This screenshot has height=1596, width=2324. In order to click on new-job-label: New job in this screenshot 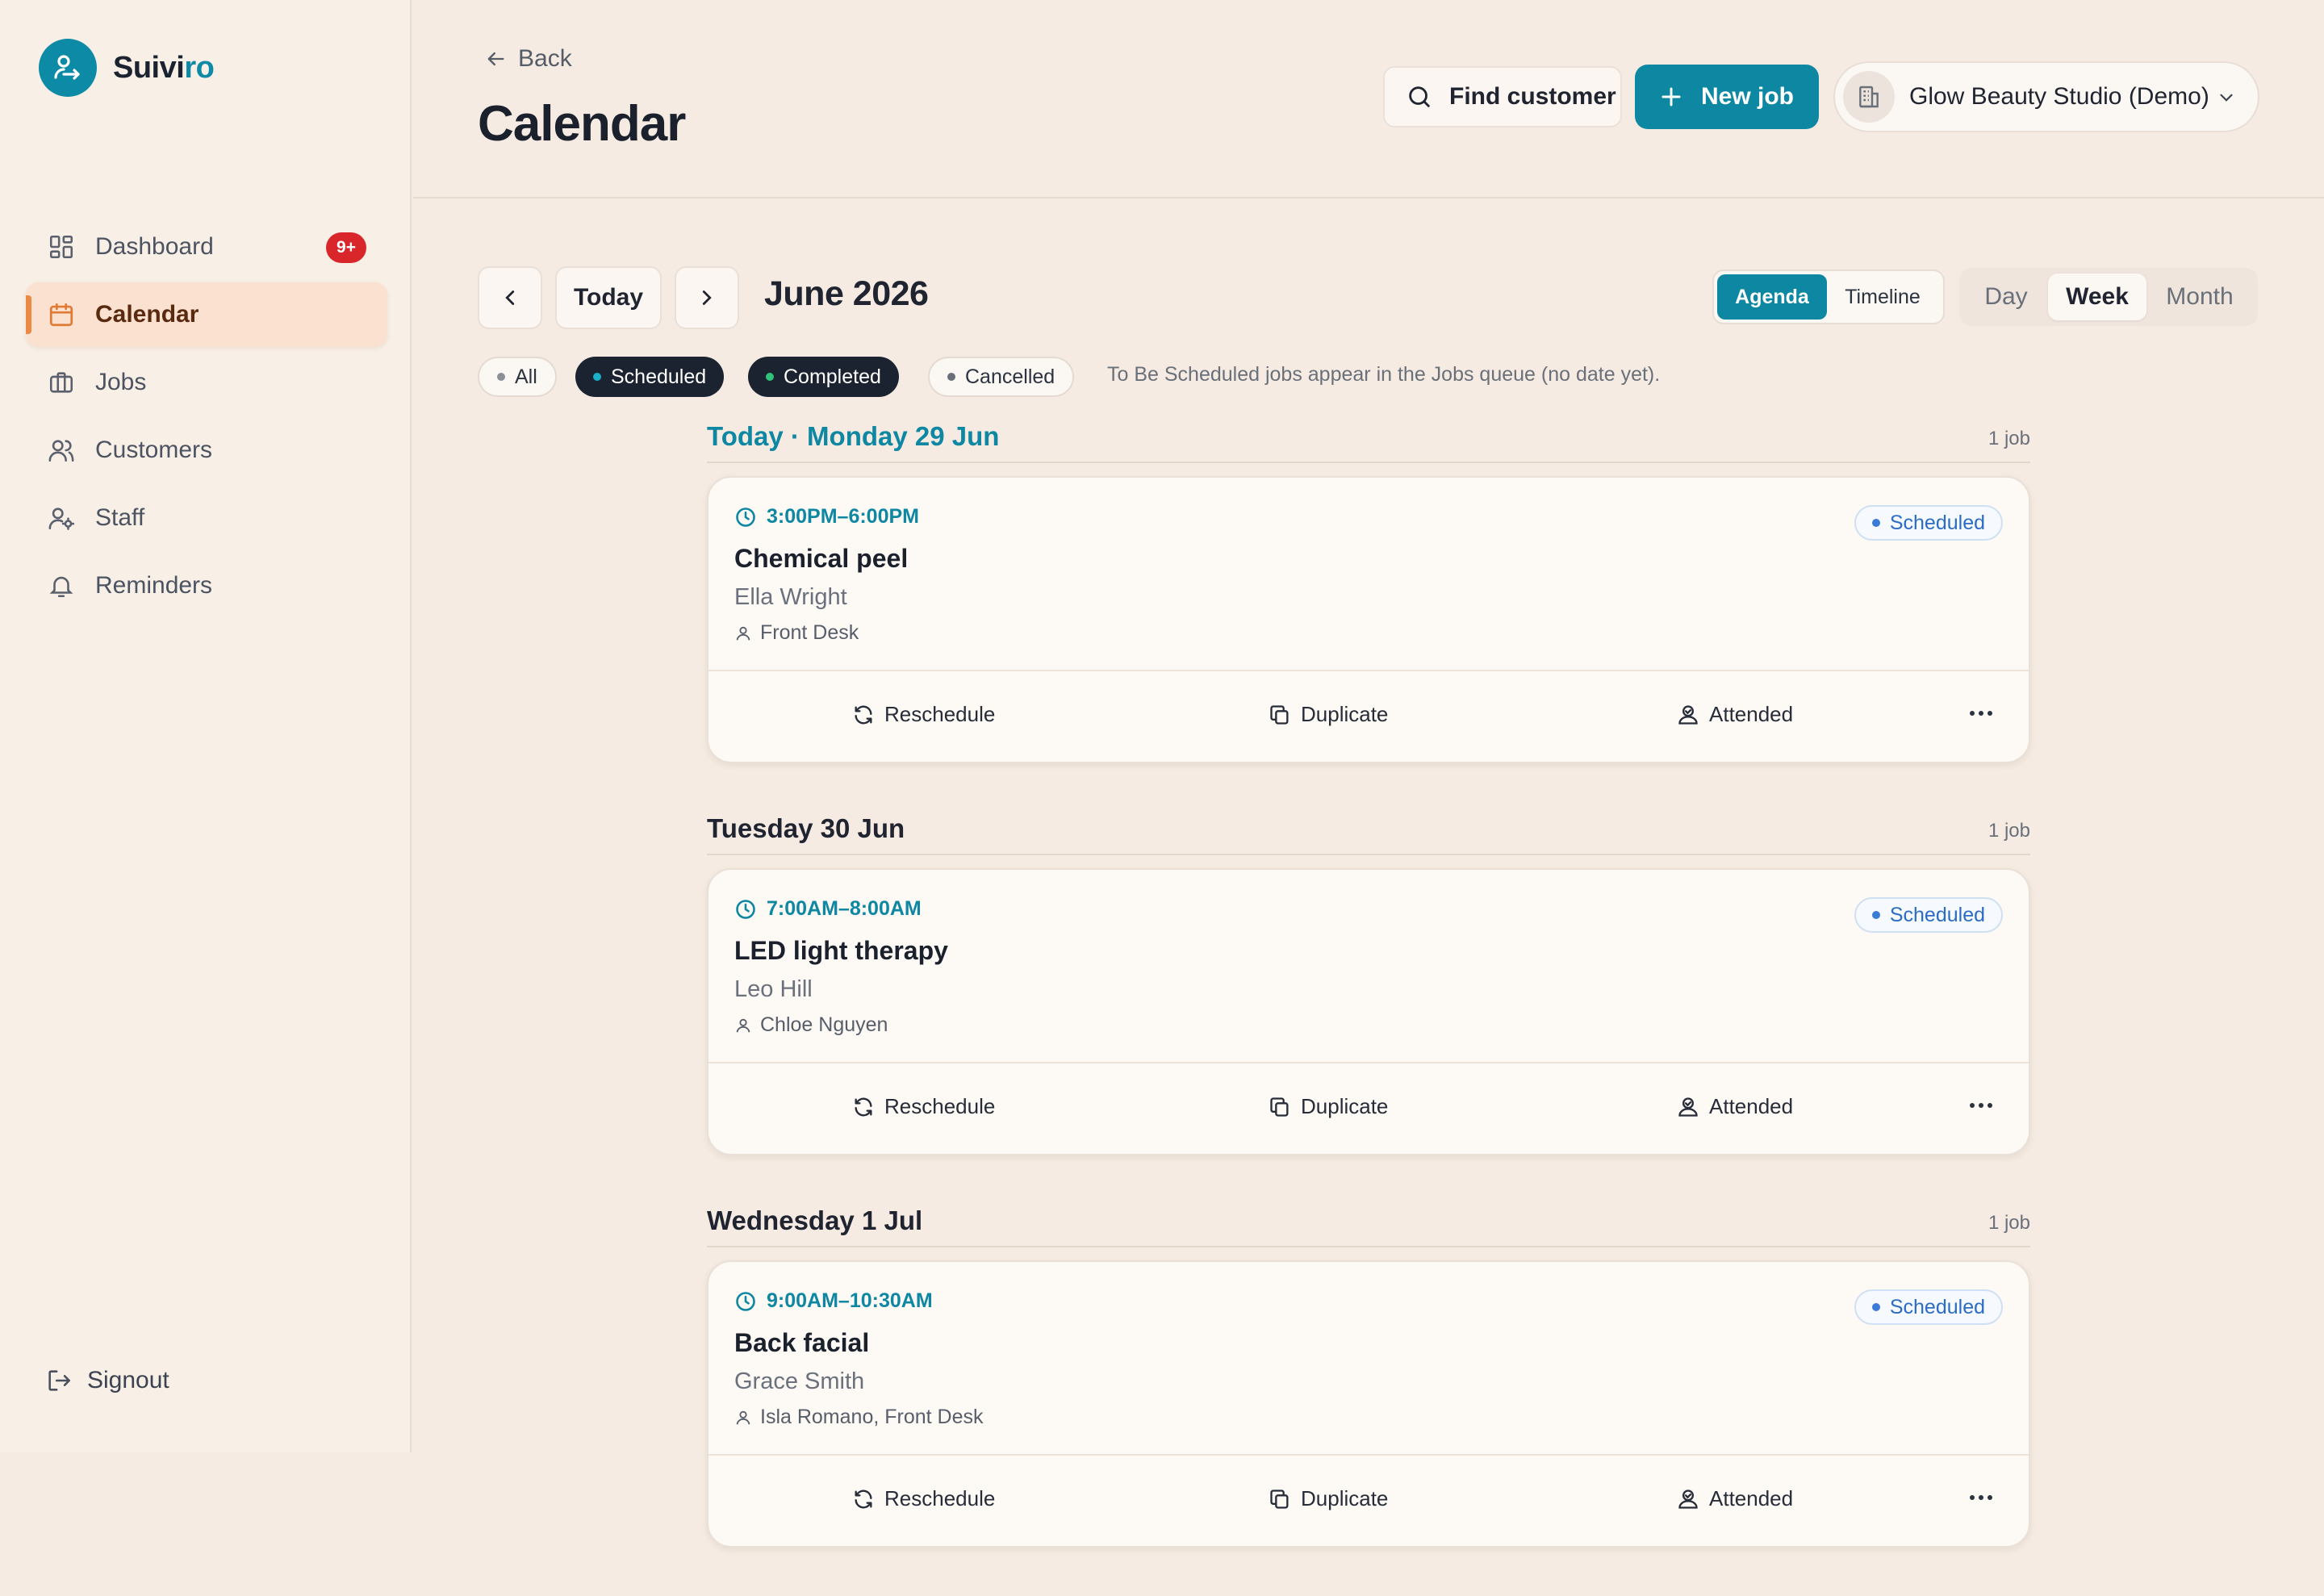, I will do `click(1748, 97)`.